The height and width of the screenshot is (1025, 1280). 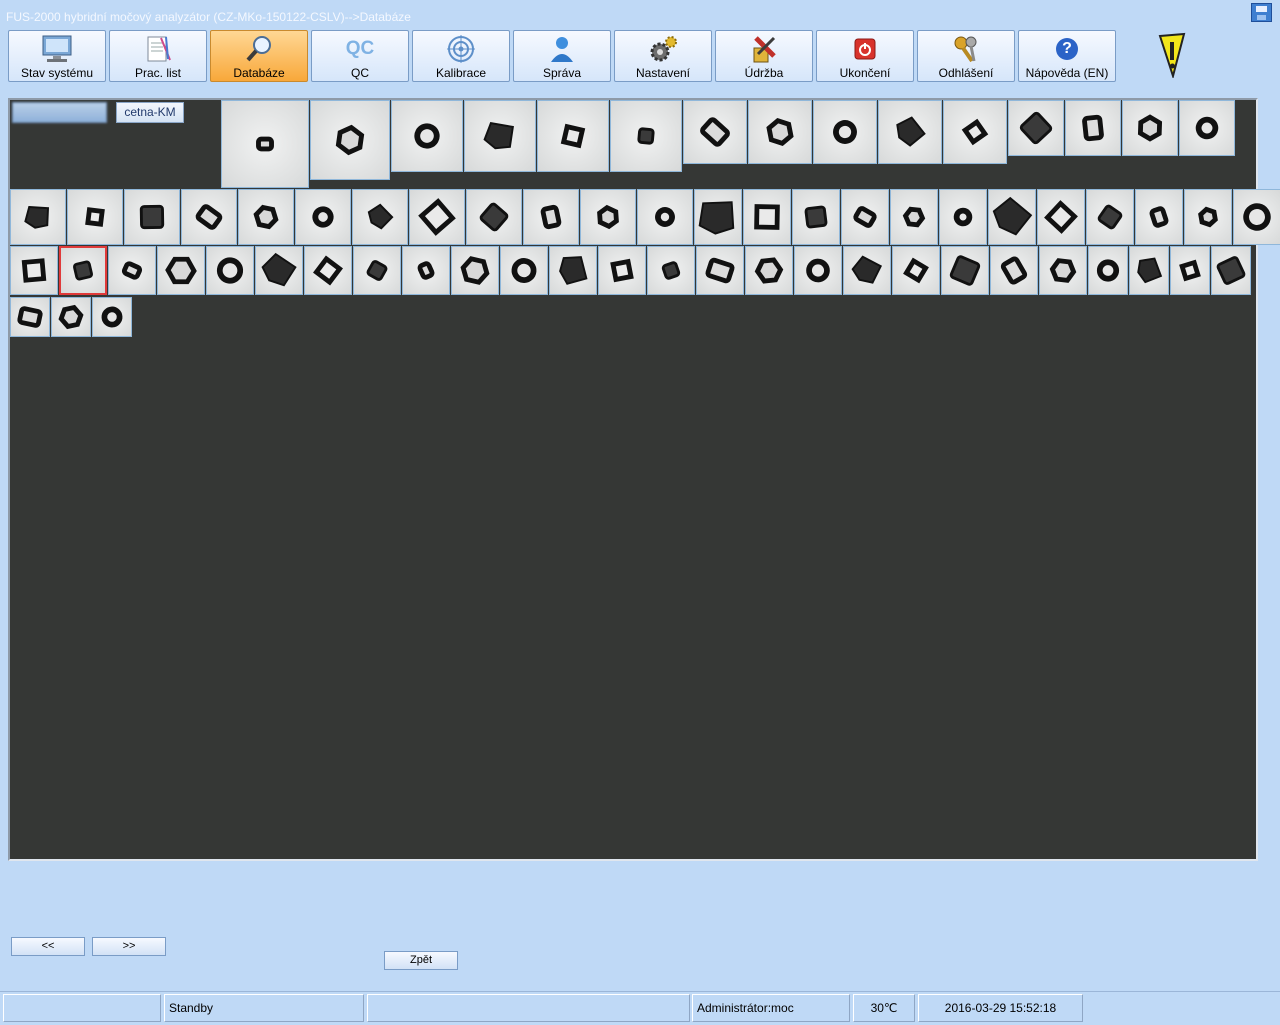 What do you see at coordinates (1000, 1008) in the screenshot?
I see `status-datetime: 2016-03-29 15:52:18` at bounding box center [1000, 1008].